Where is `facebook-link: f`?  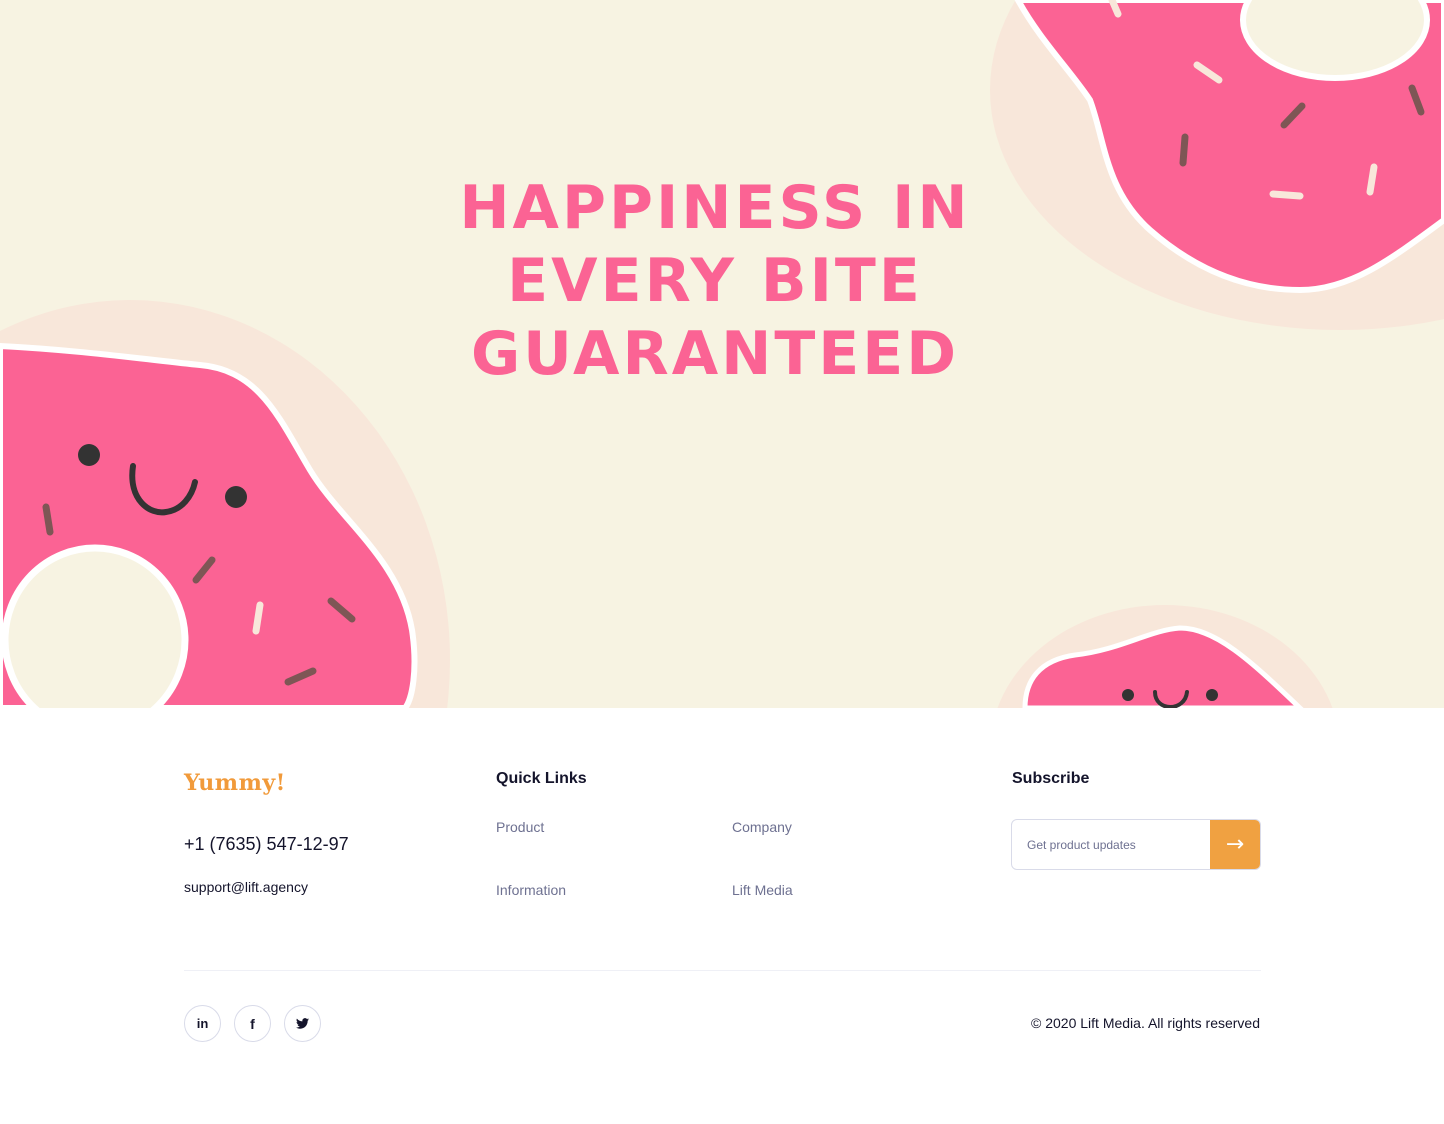
facebook-link: f is located at coordinates (252, 1023).